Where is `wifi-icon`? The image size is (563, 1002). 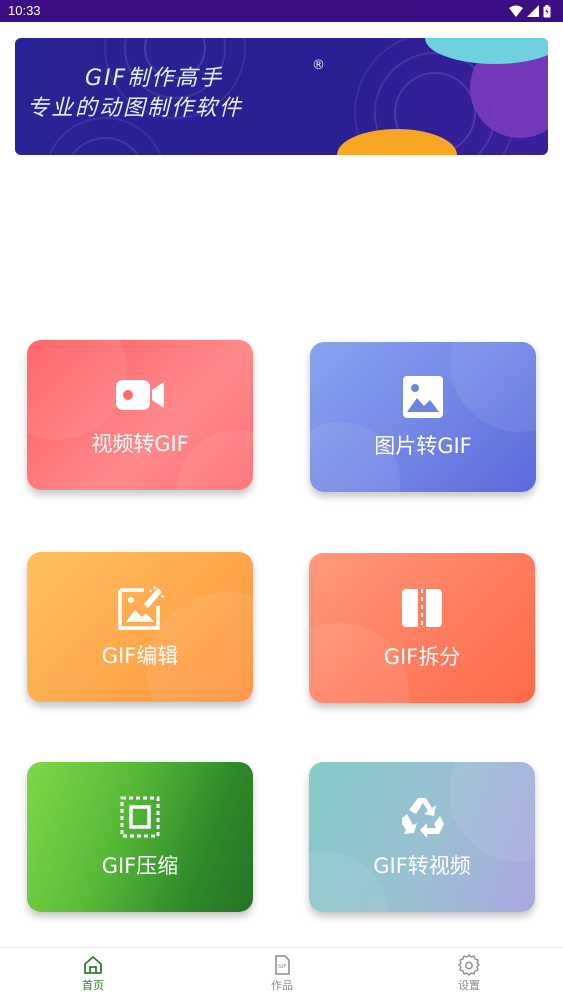
wifi-icon is located at coordinates (516, 11).